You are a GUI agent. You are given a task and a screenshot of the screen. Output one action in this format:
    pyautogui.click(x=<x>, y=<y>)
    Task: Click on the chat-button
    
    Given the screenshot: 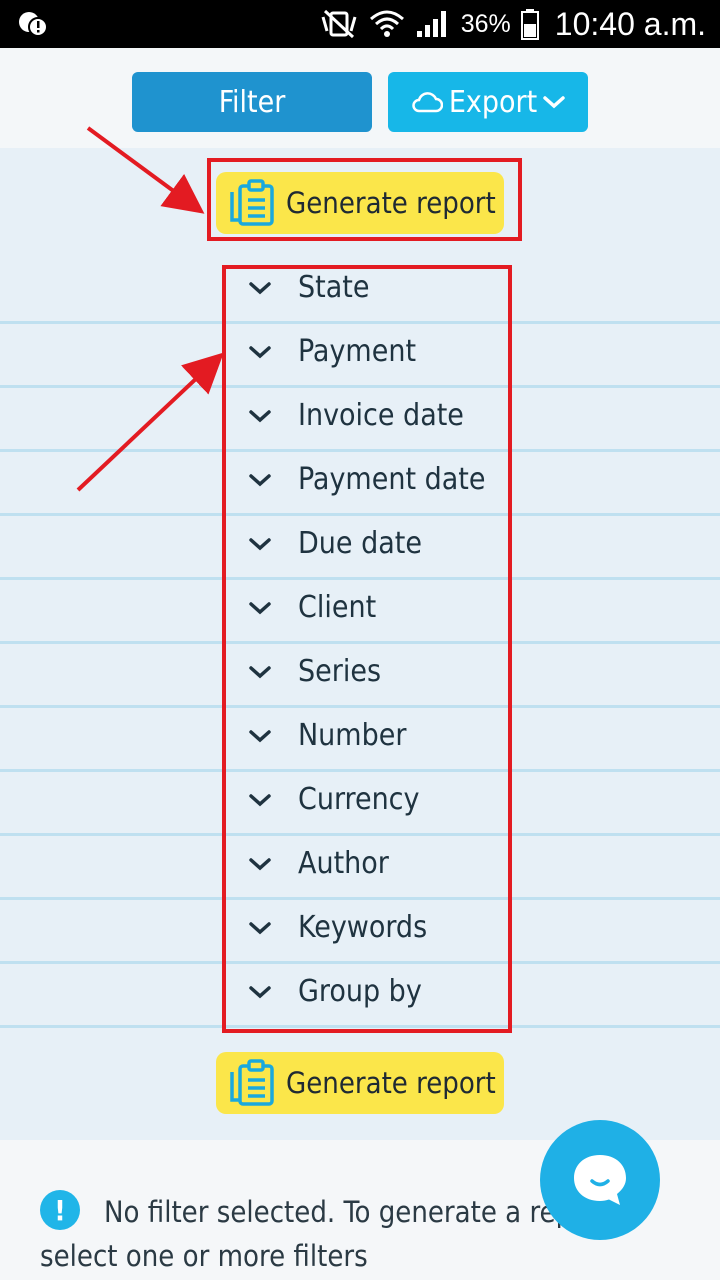 What is the action you would take?
    pyautogui.click(x=600, y=1180)
    